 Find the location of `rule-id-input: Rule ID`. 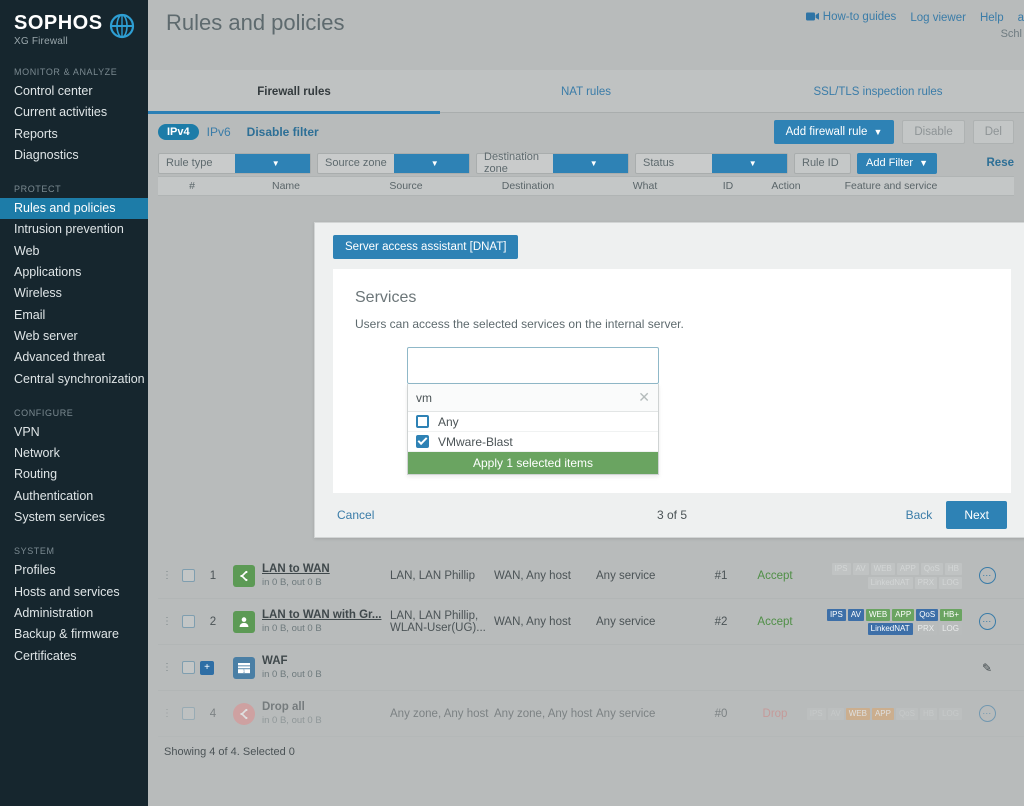

rule-id-input: Rule ID is located at coordinates (822, 163).